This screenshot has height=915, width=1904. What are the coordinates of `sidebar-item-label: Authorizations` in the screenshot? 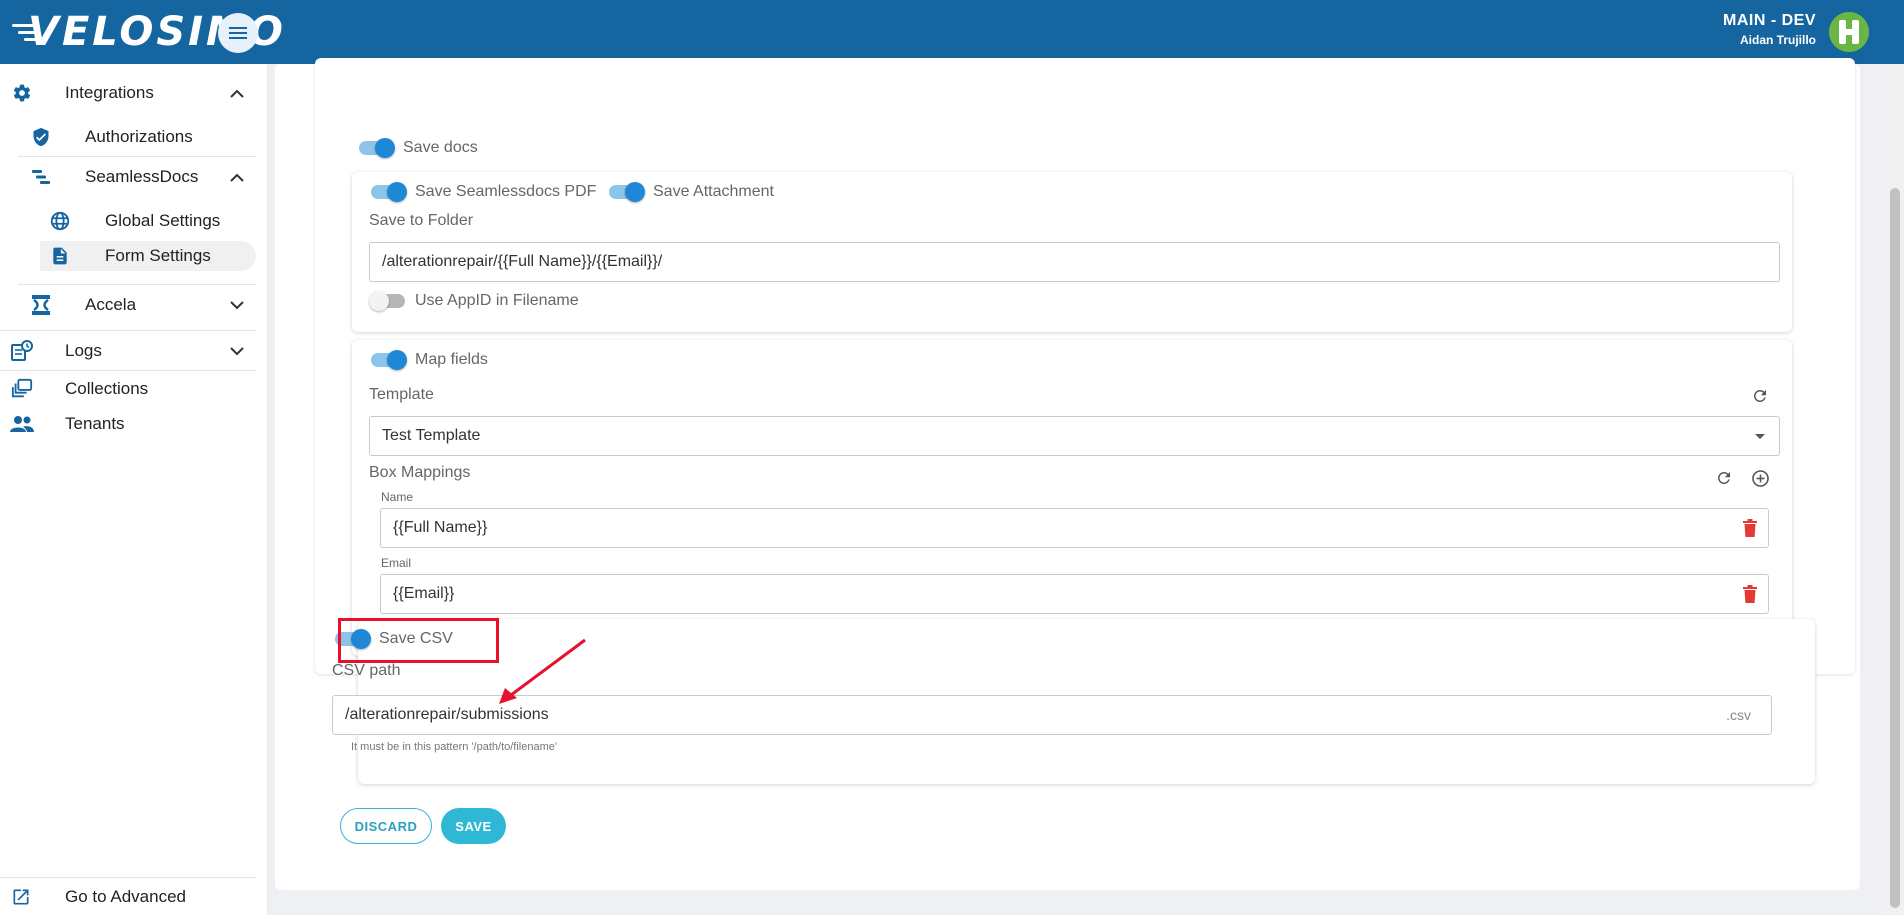 It's located at (139, 136).